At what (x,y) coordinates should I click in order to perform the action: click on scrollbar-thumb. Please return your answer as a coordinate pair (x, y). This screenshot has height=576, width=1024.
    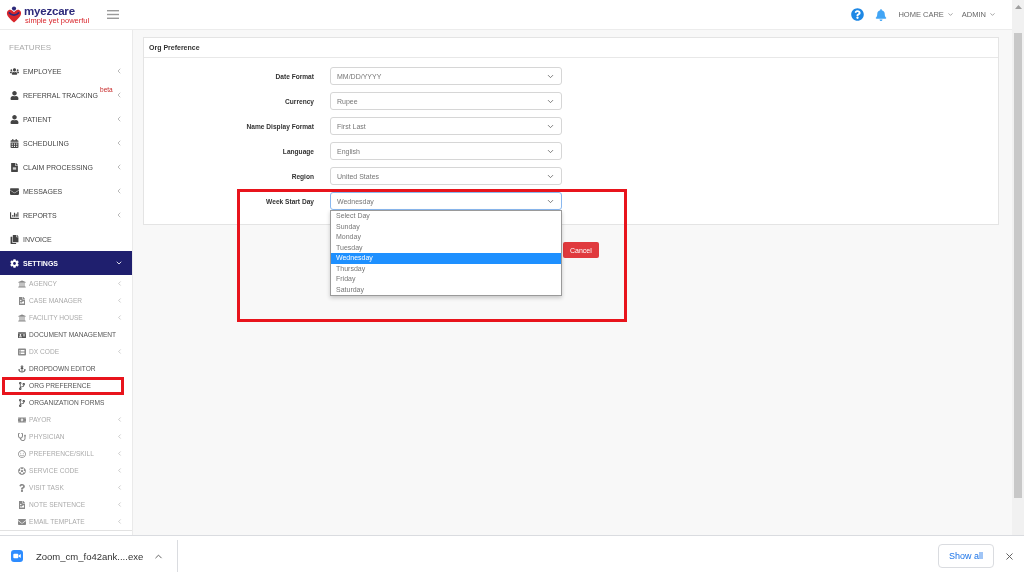
    Looking at the image, I should click on (1018, 265).